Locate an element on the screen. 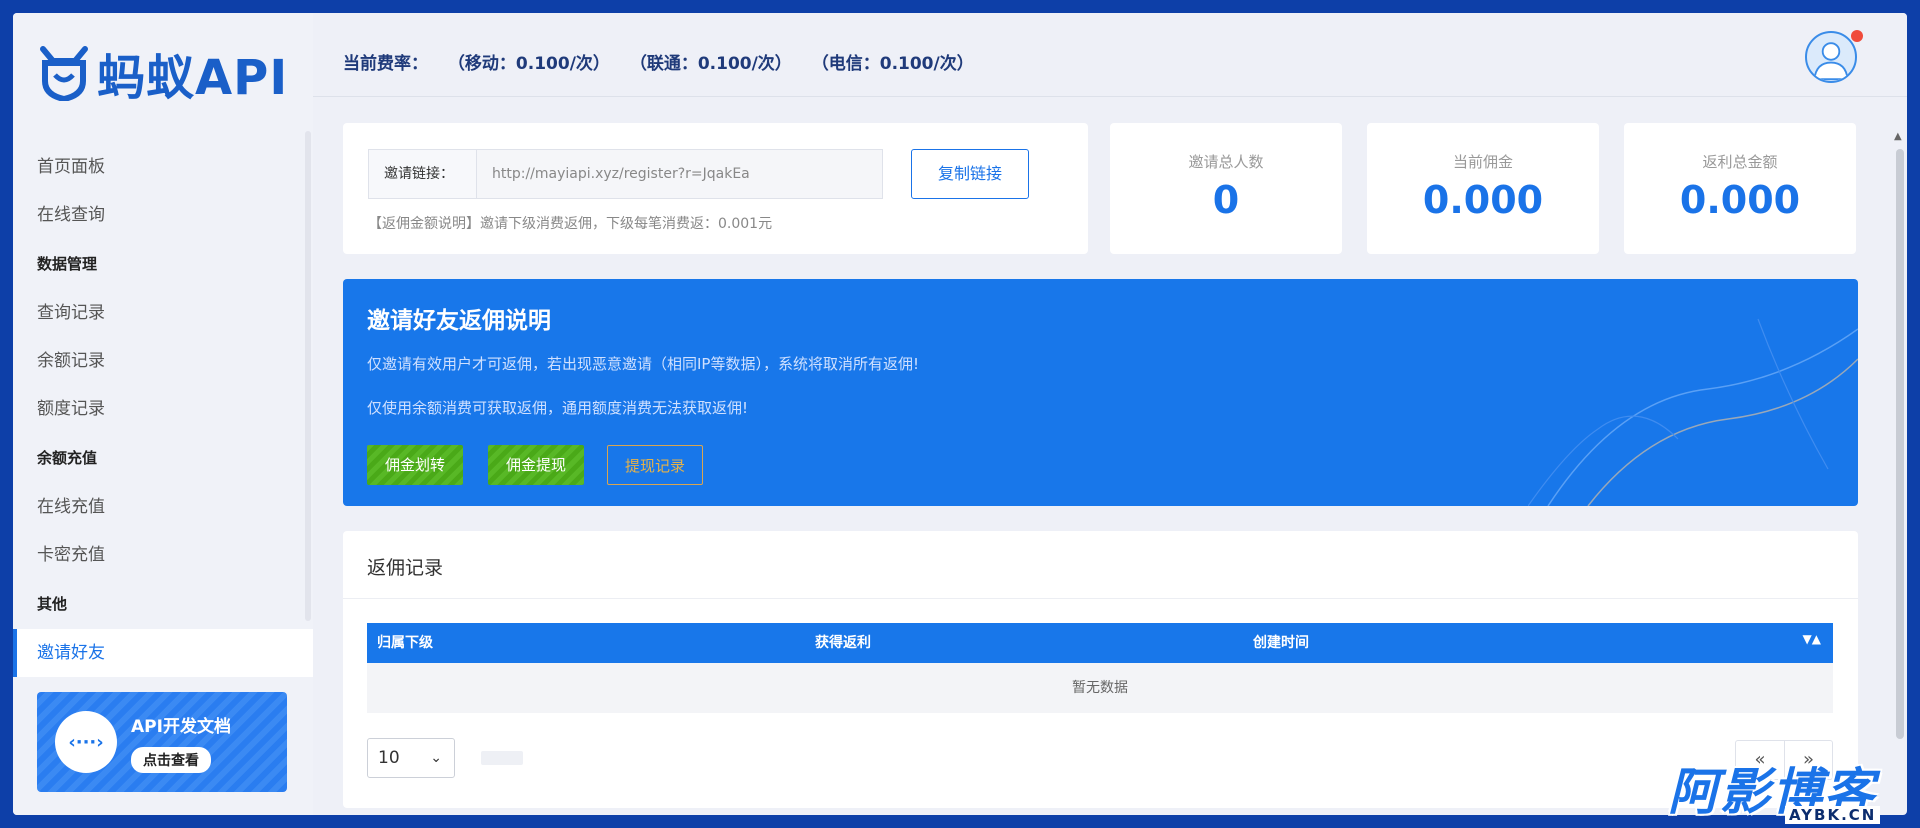 This screenshot has height=828, width=1920. scroll-thumb is located at coordinates (1900, 444).